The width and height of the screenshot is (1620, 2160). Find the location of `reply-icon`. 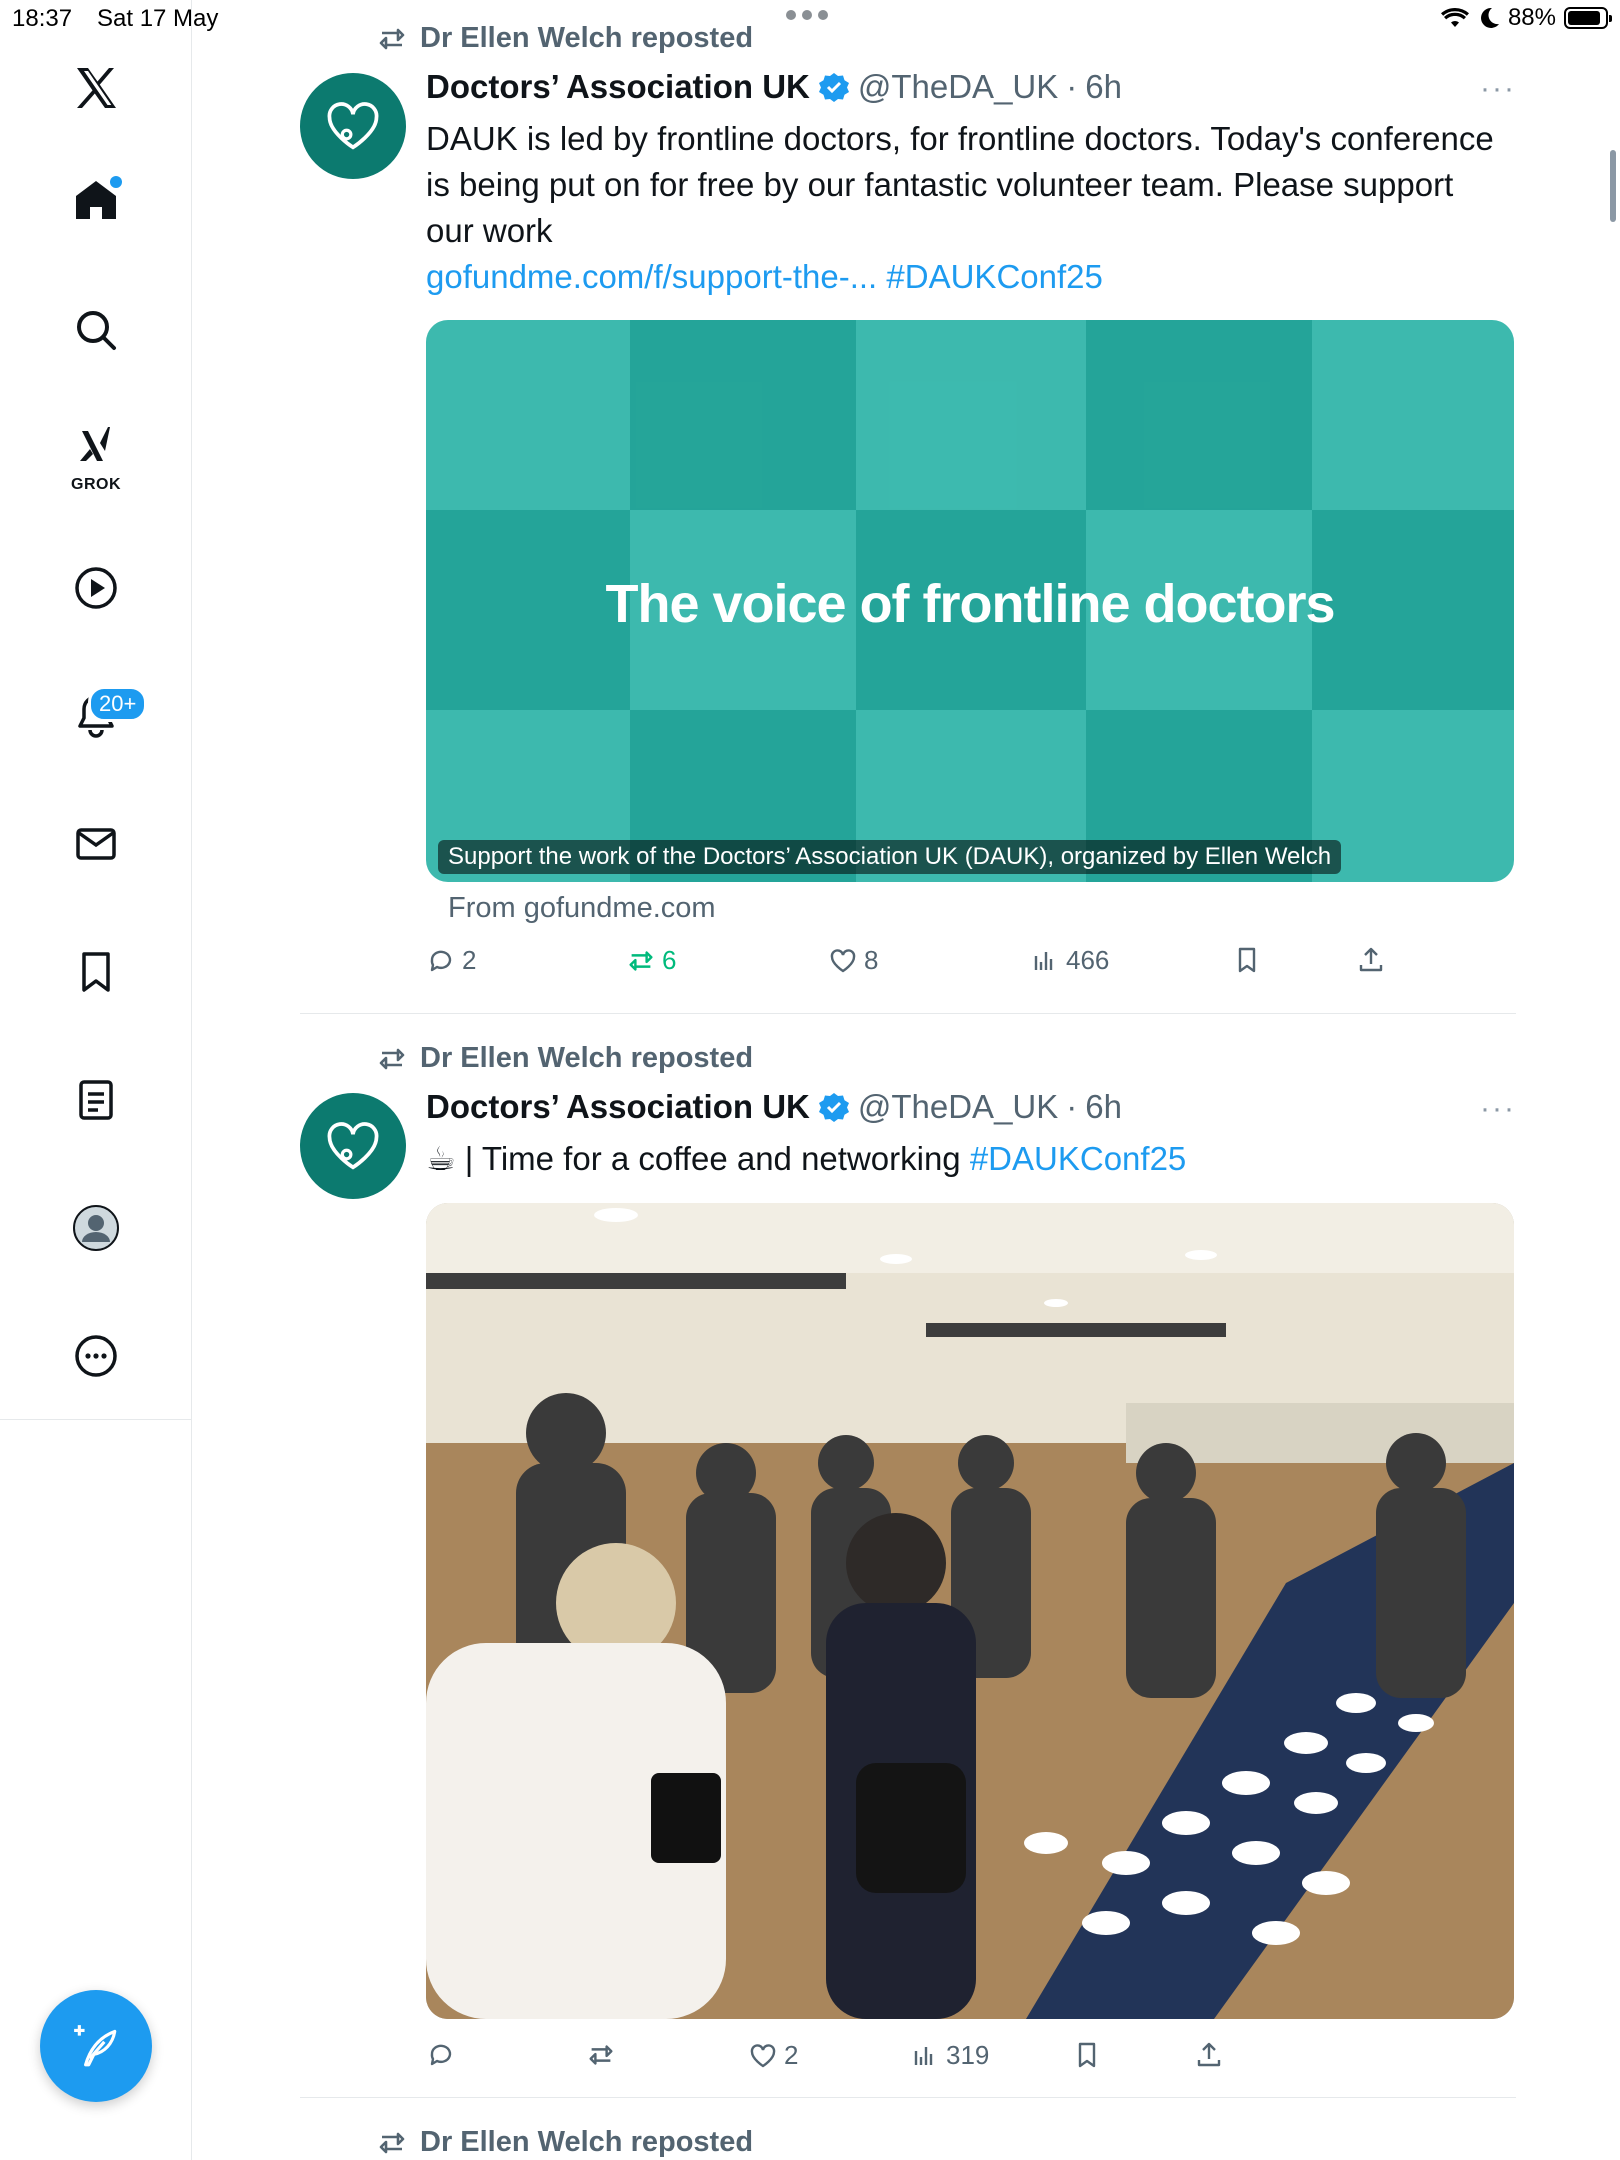

reply-icon is located at coordinates (441, 960).